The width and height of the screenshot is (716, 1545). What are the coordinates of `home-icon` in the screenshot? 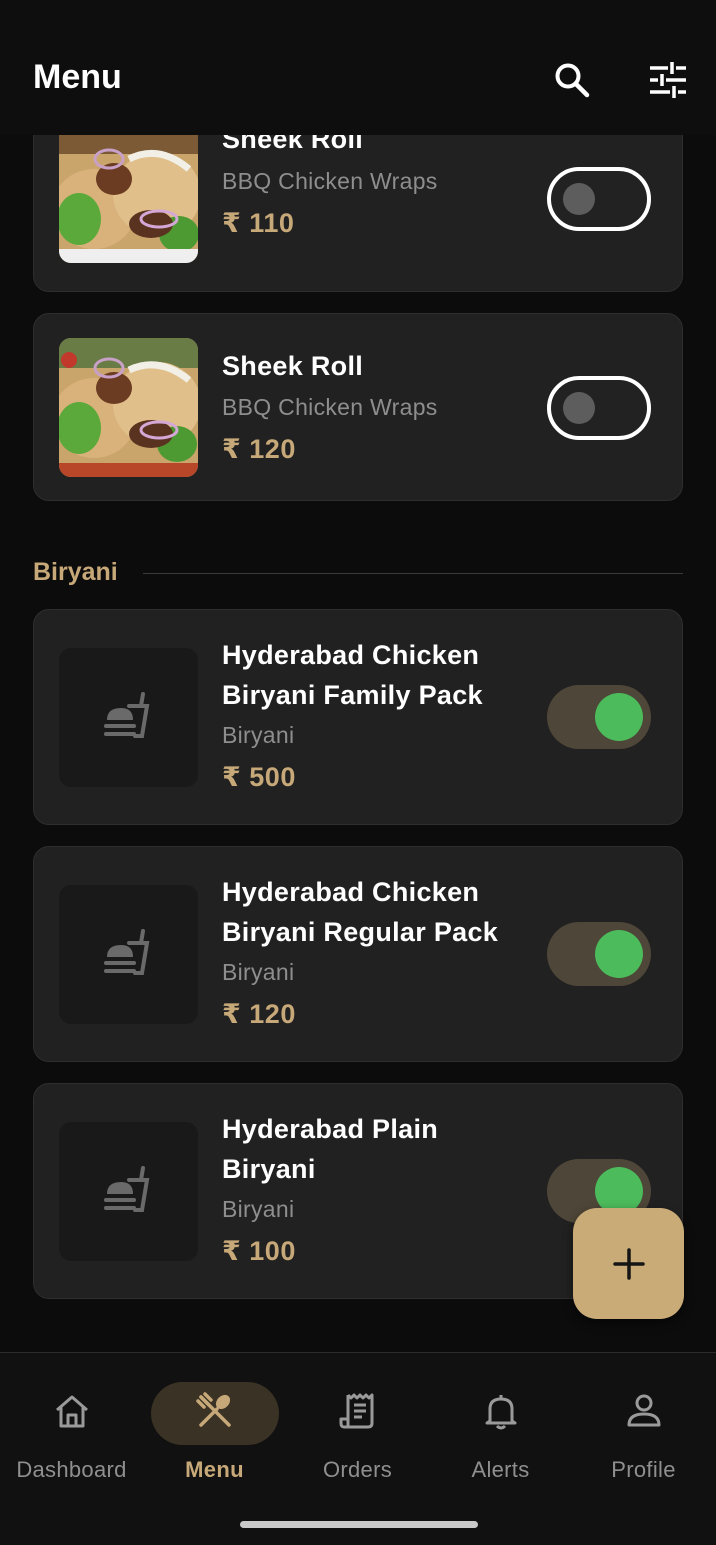 It's located at (71, 1411).